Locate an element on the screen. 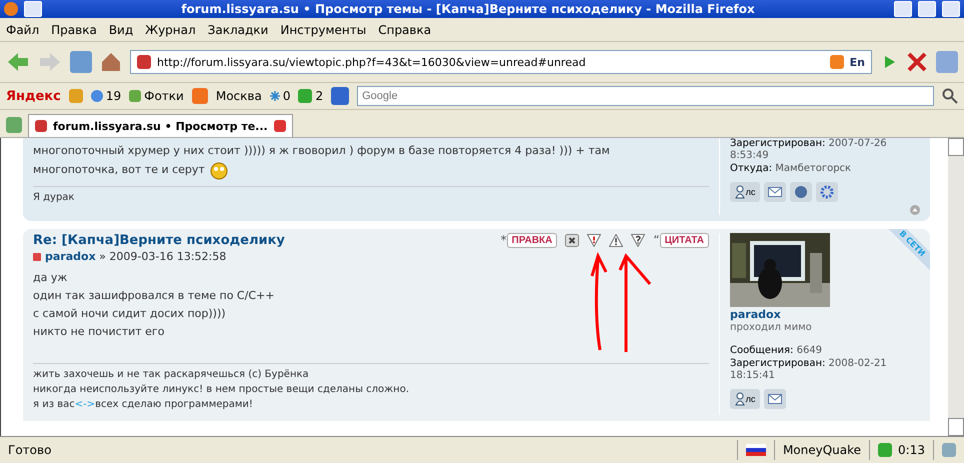 The image size is (964, 463). post-action-button: ЦИТАТА is located at coordinates (684, 240).